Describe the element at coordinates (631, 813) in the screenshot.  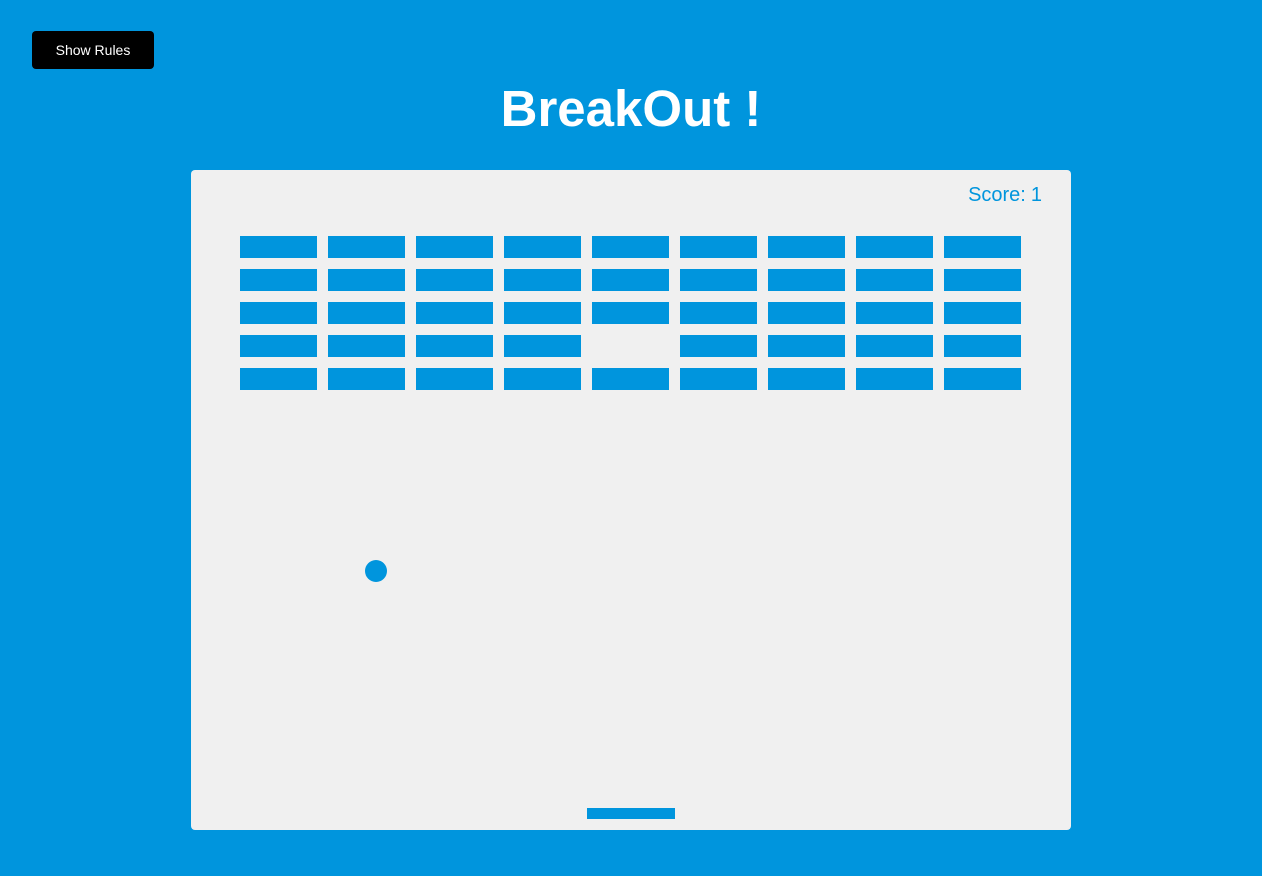
I see `paddle` at that location.